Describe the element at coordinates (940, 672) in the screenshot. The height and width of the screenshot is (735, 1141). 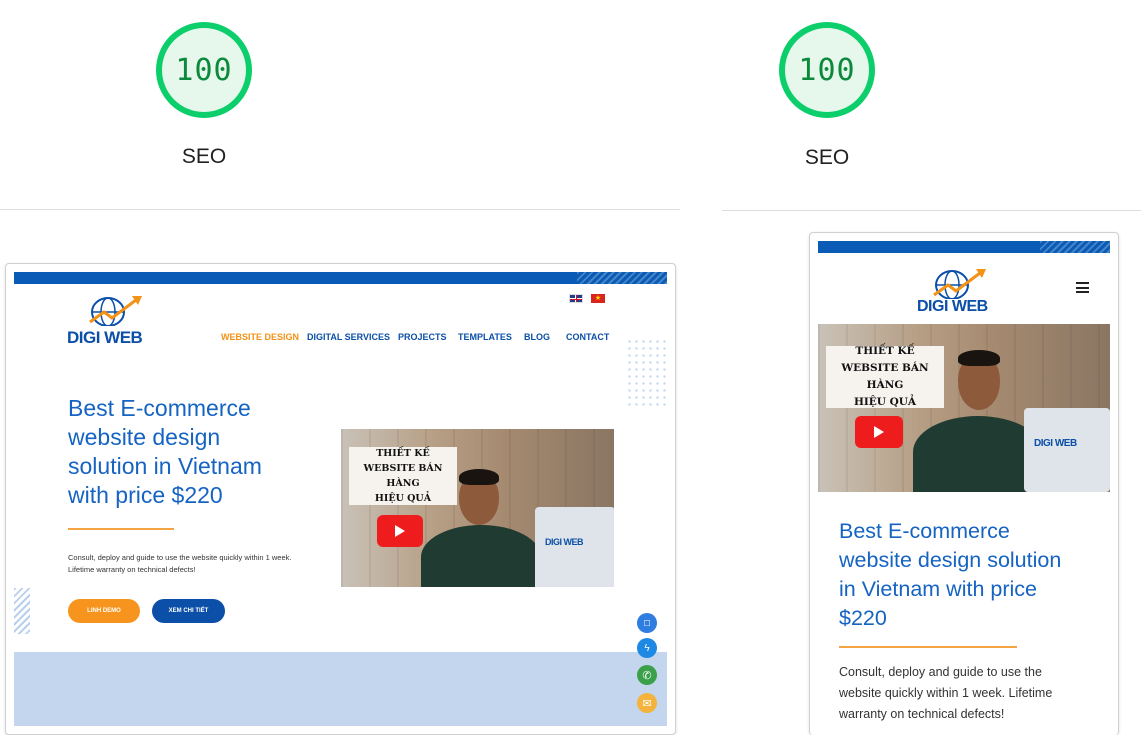
I see `hero-description-line: Consult, deploy and guide to use the` at that location.